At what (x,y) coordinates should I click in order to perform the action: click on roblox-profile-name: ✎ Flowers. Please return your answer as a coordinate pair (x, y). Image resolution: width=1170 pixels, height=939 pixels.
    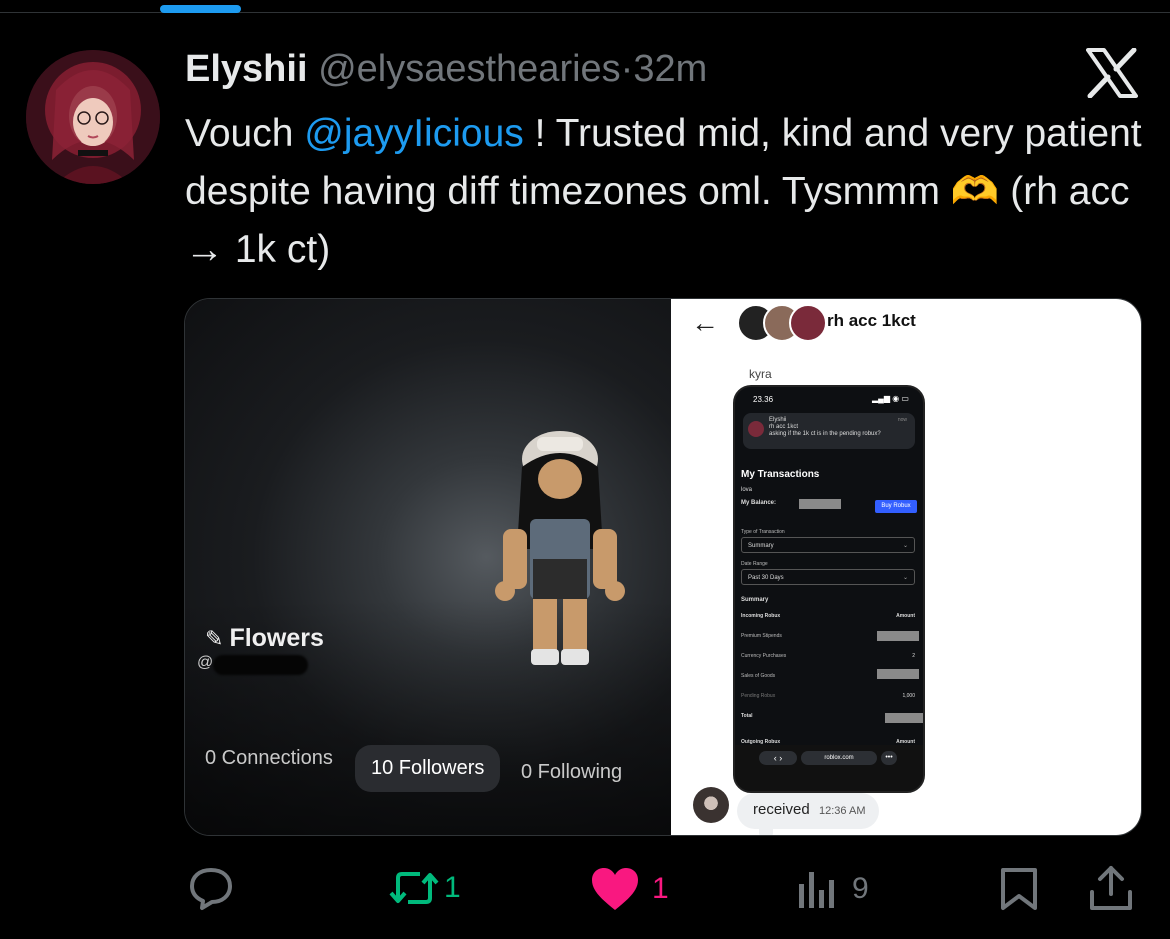
    Looking at the image, I should click on (264, 638).